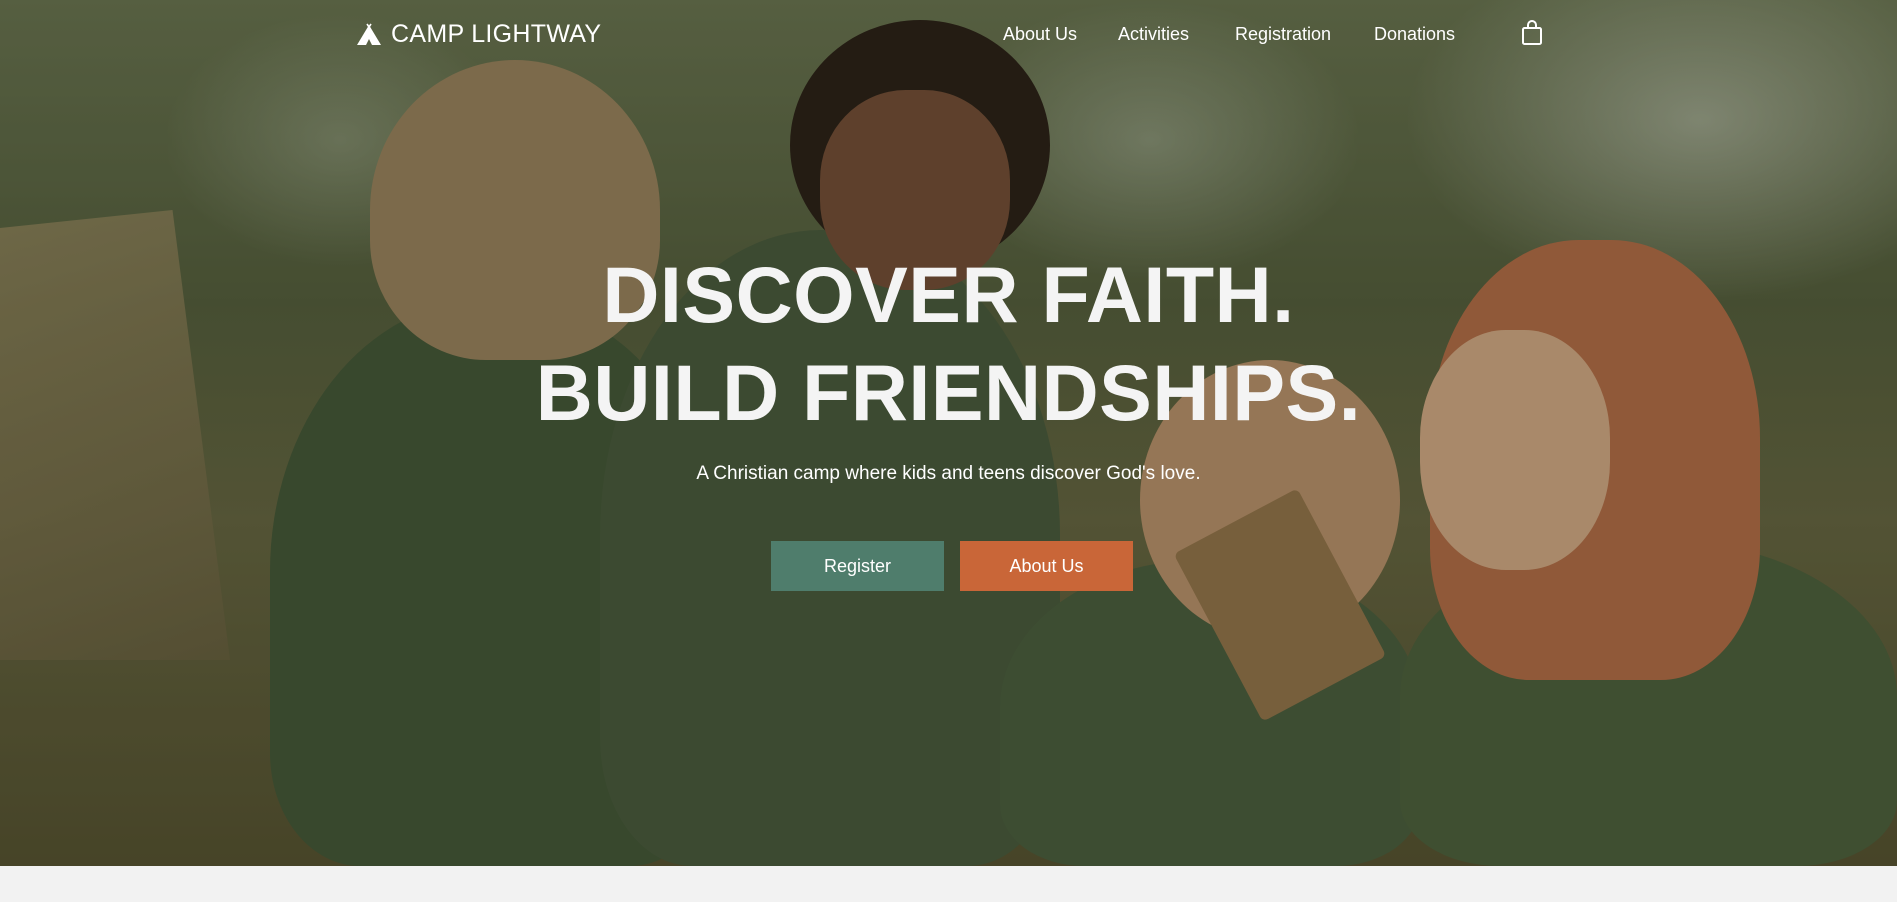 This screenshot has height=902, width=1897. I want to click on tent-icon, so click(369, 34).